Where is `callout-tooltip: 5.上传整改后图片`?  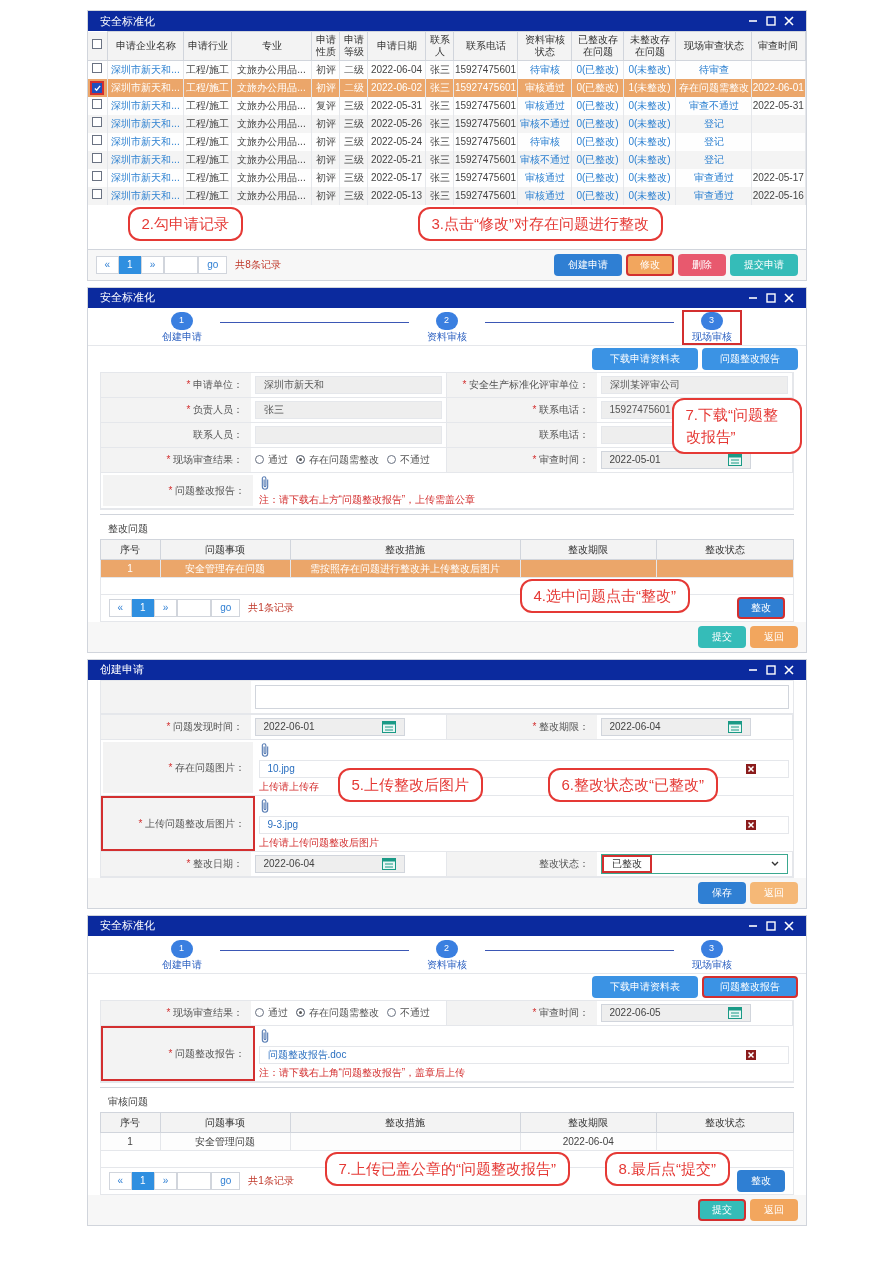
callout-tooltip: 5.上传整改后图片 is located at coordinates (410, 784).